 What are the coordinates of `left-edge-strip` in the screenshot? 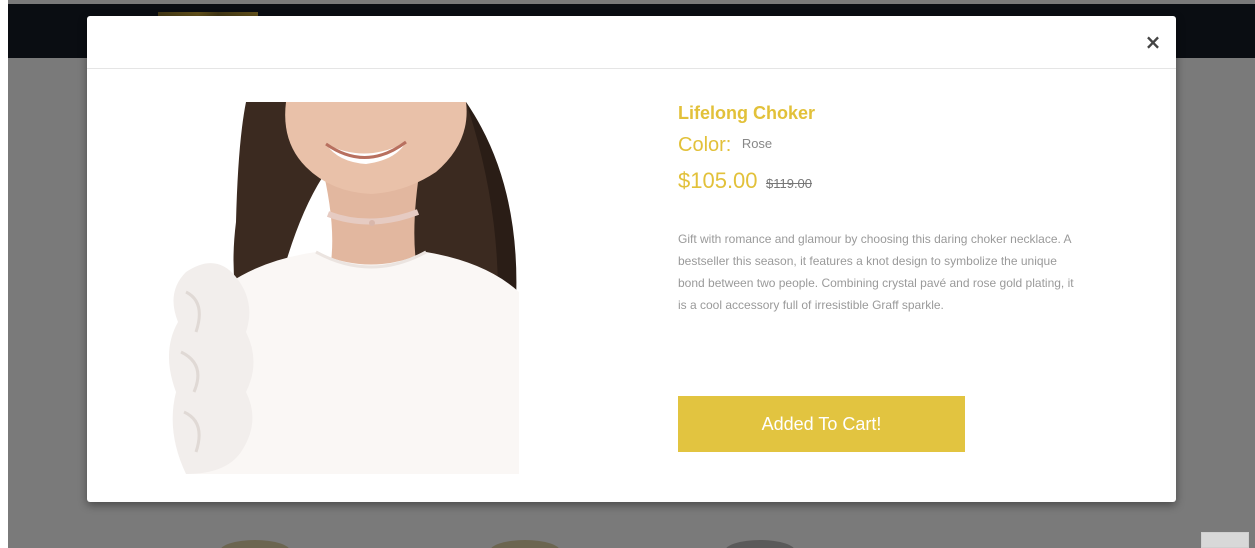 It's located at (4, 274).